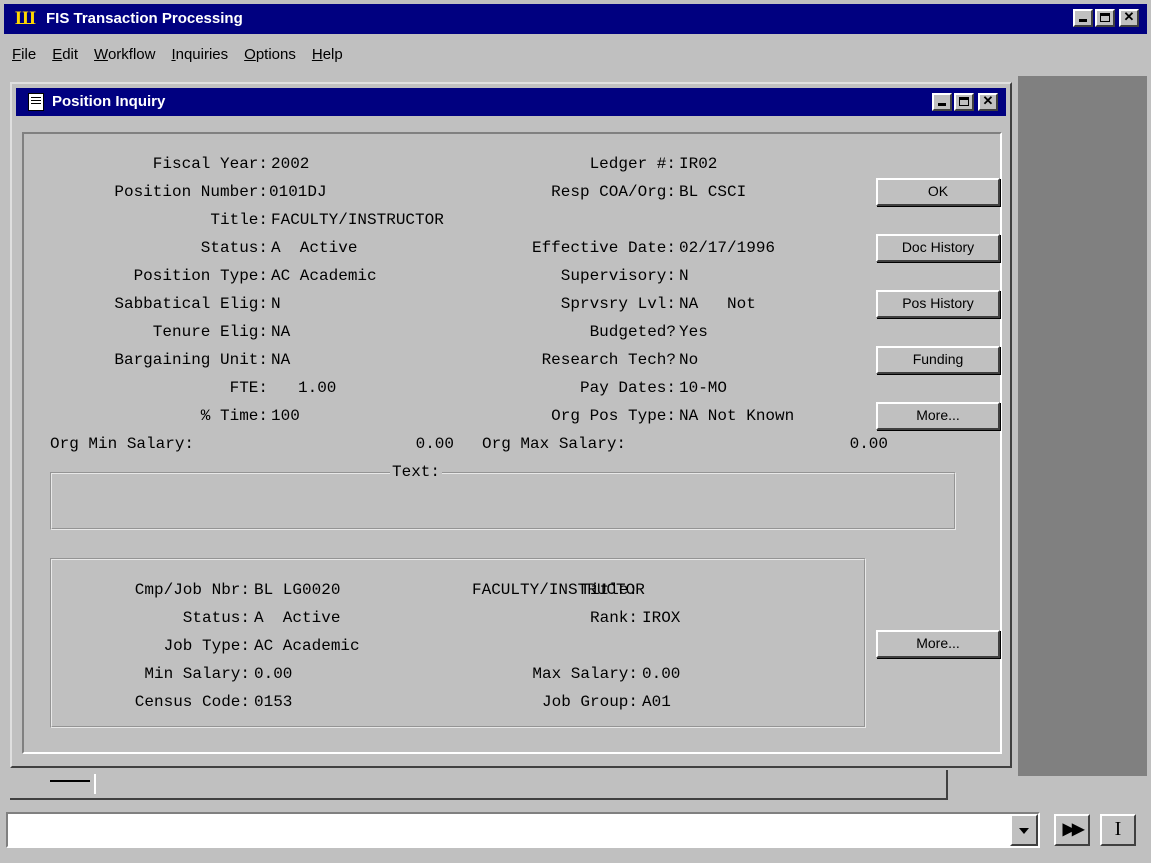 The height and width of the screenshot is (863, 1151). Describe the element at coordinates (1105, 18) in the screenshot. I see `maximize-button` at that location.